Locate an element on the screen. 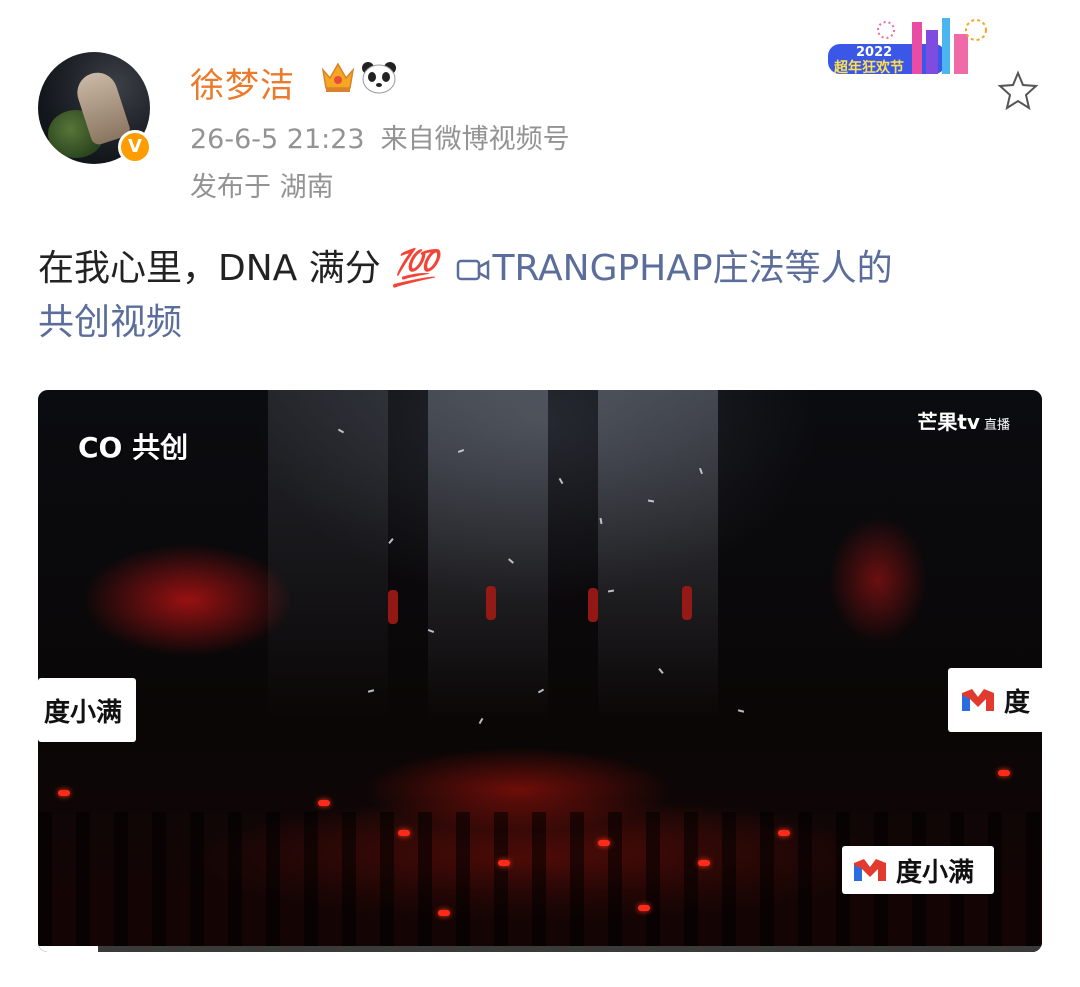  post-timestamp: 26-6-5 21:23 is located at coordinates (277, 139).